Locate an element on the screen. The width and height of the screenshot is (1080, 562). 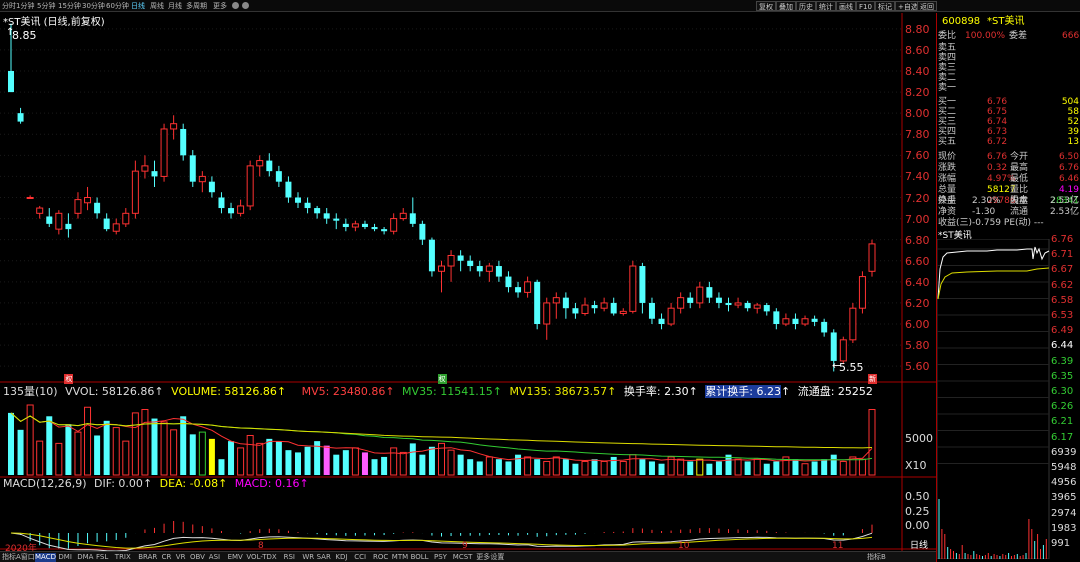
indicator-tab: DMA is located at coordinates (85, 557).